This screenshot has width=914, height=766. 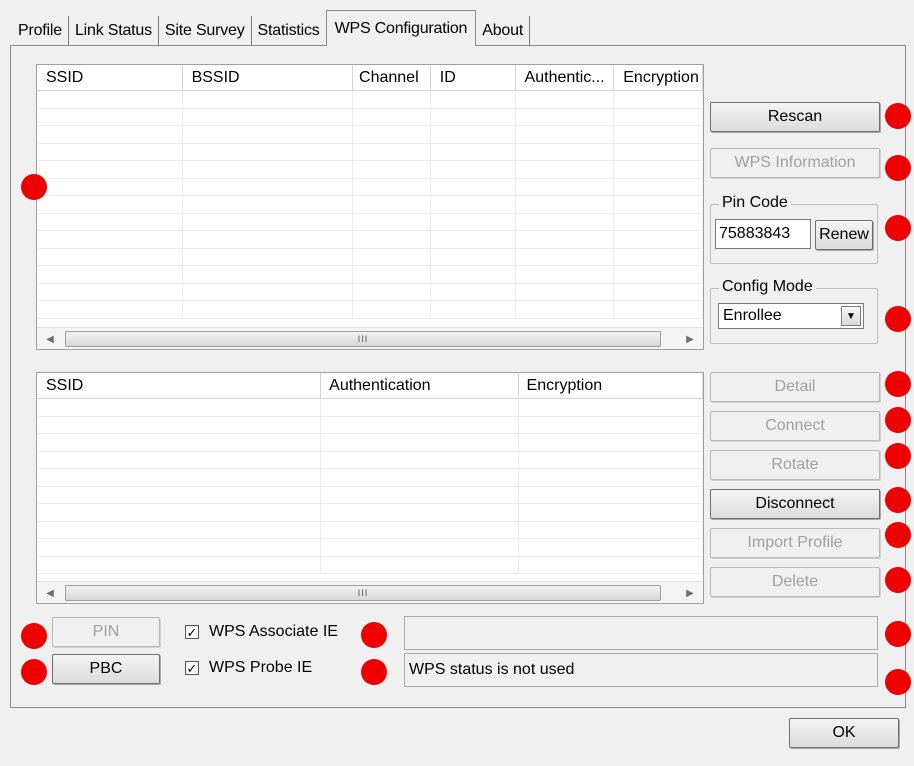 I want to click on disconnect-button: Disconnect, so click(x=795, y=504).